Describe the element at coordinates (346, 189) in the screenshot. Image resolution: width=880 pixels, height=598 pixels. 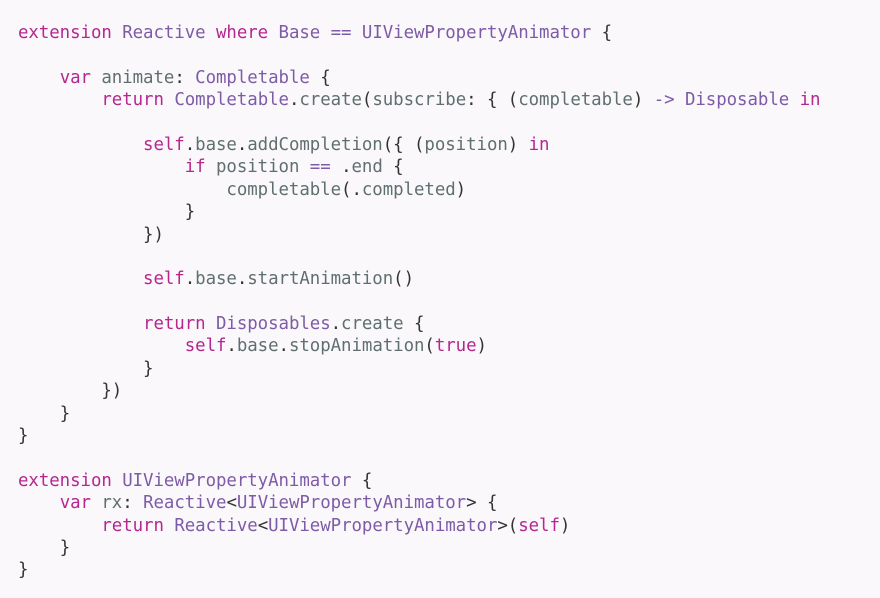
I see `code-line: completable(.completed)` at that location.